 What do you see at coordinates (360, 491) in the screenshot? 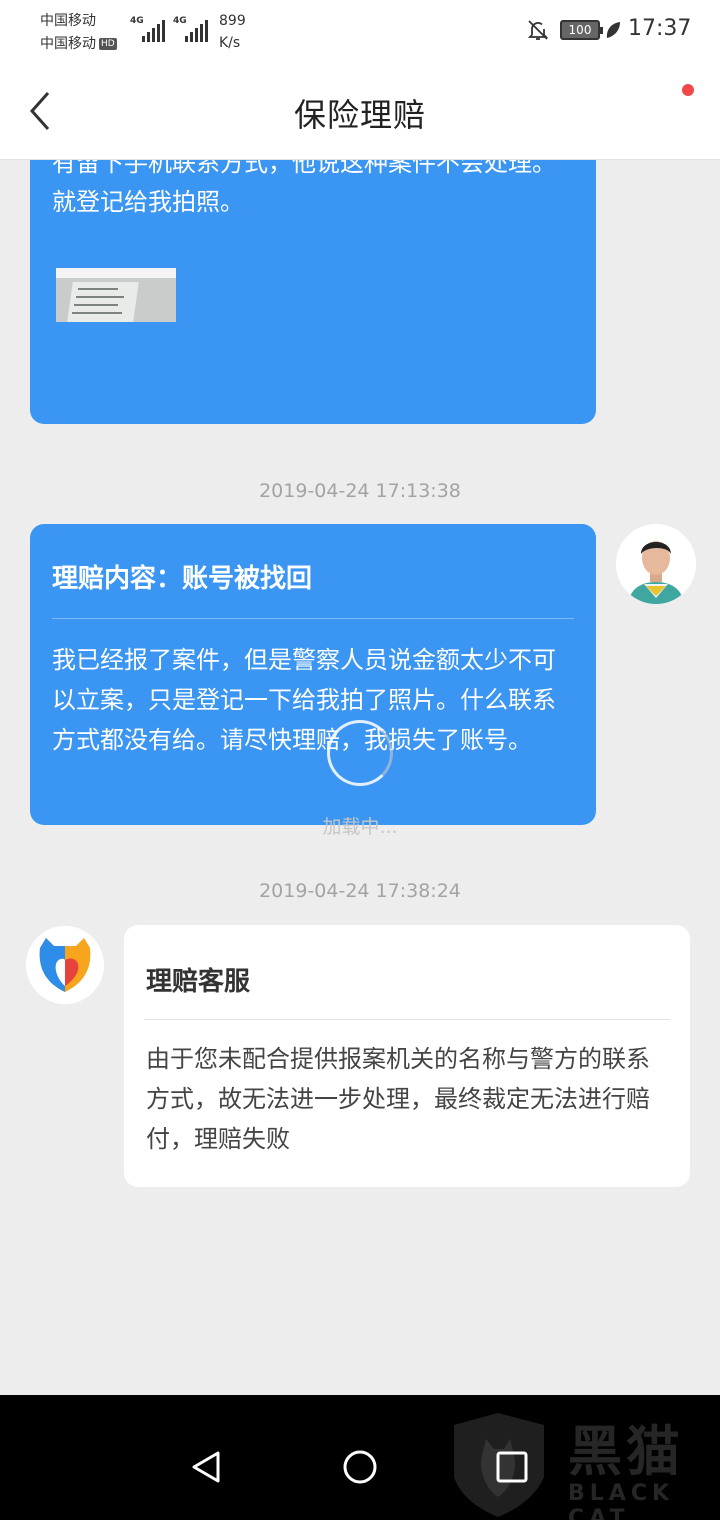
I see `message-timestamp: 2019-04-24 17:13:38` at bounding box center [360, 491].